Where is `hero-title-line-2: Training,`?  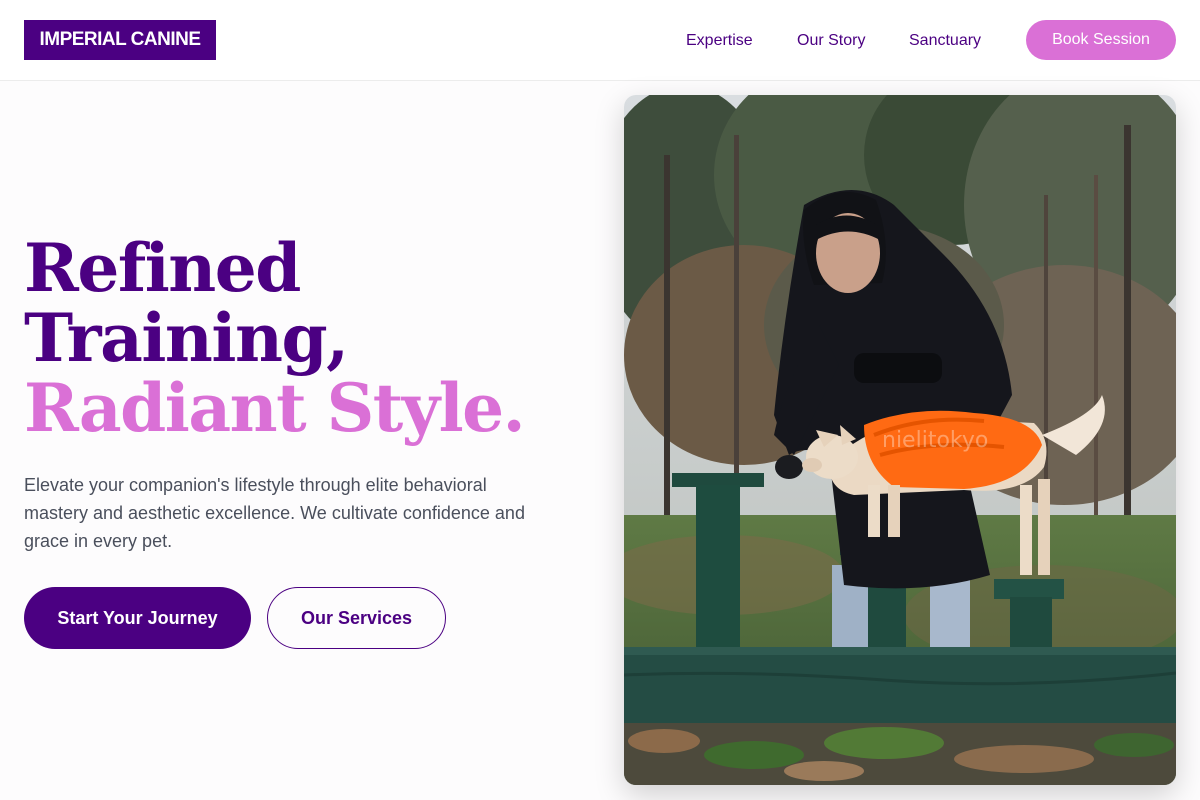
hero-title-line-2: Training, is located at coordinates (186, 338).